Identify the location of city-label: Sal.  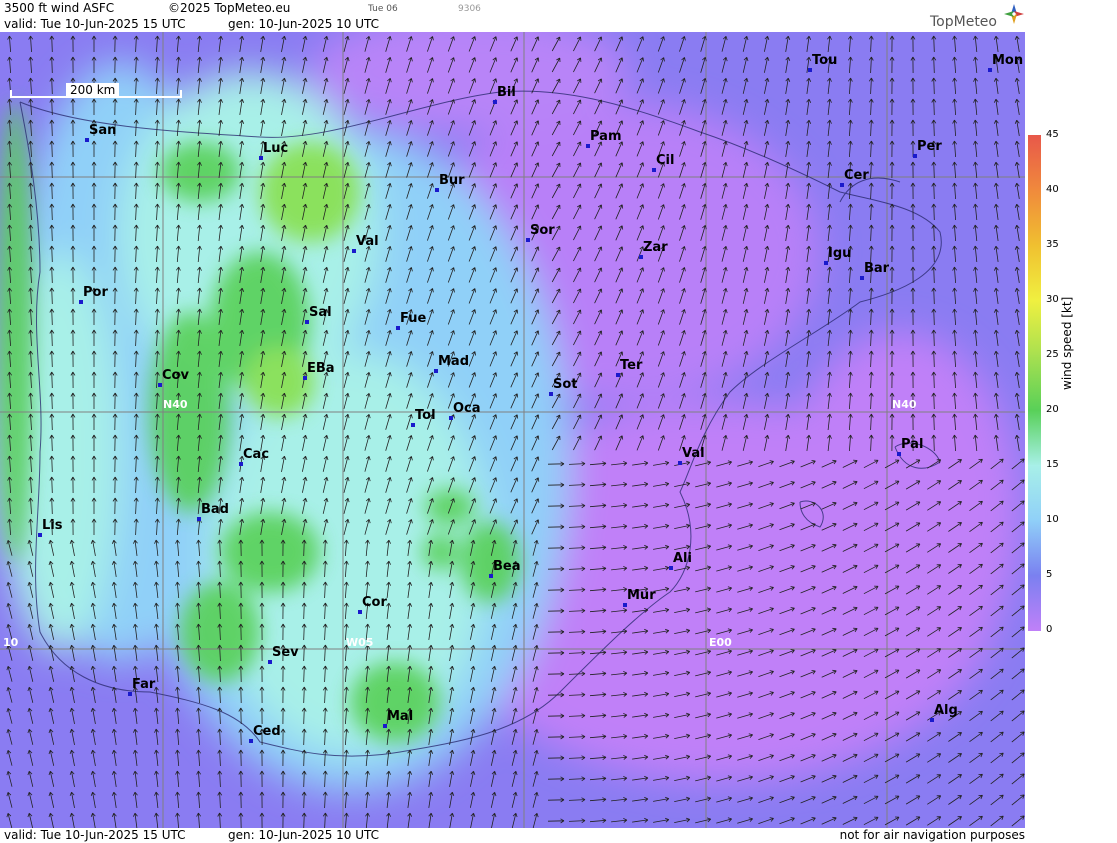
(320, 312).